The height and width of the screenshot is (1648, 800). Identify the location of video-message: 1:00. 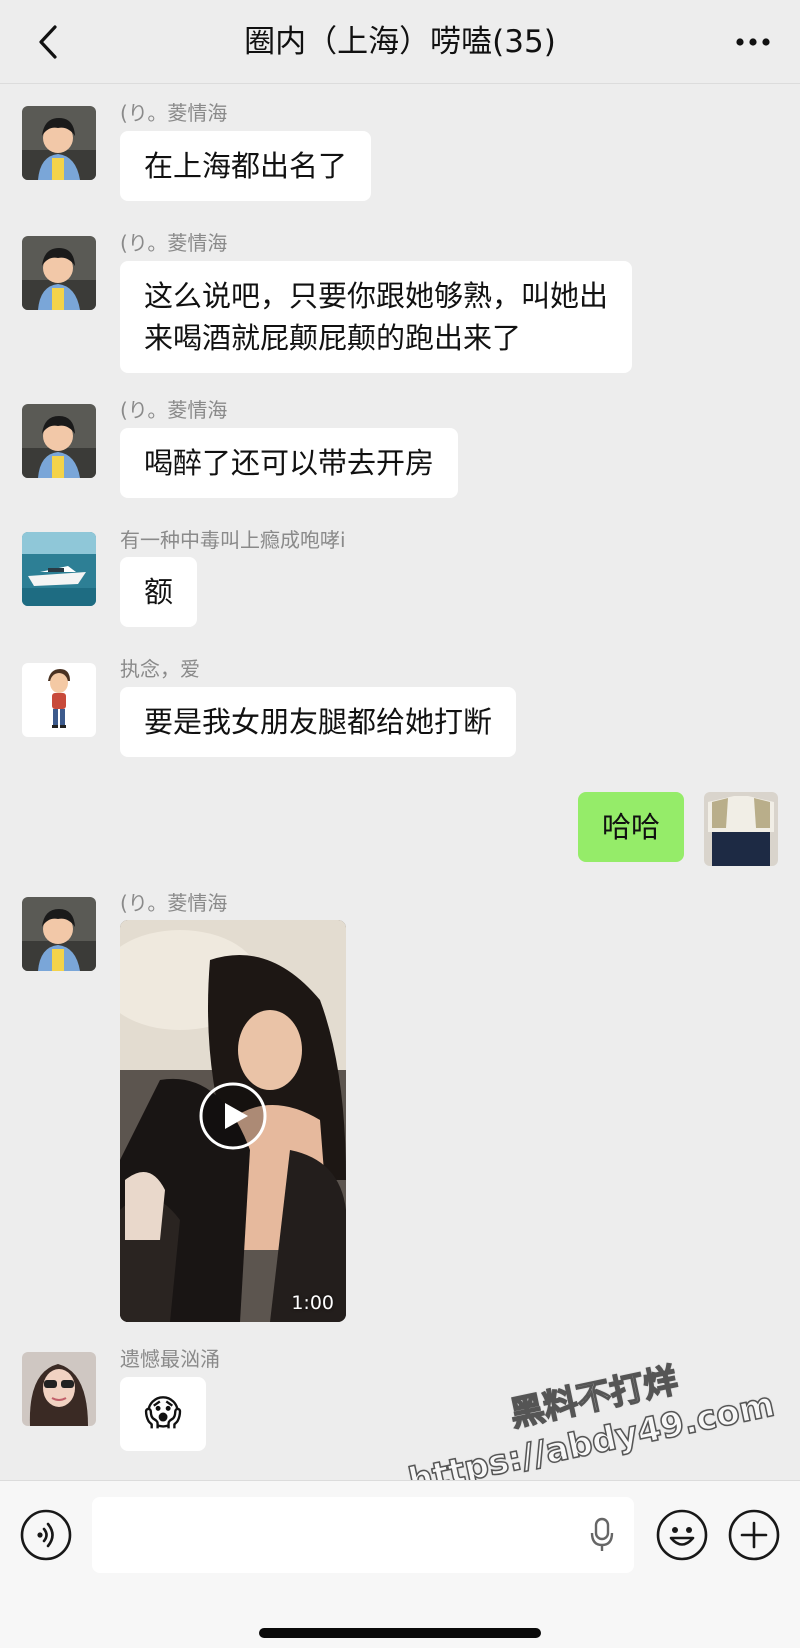
(233, 1121).